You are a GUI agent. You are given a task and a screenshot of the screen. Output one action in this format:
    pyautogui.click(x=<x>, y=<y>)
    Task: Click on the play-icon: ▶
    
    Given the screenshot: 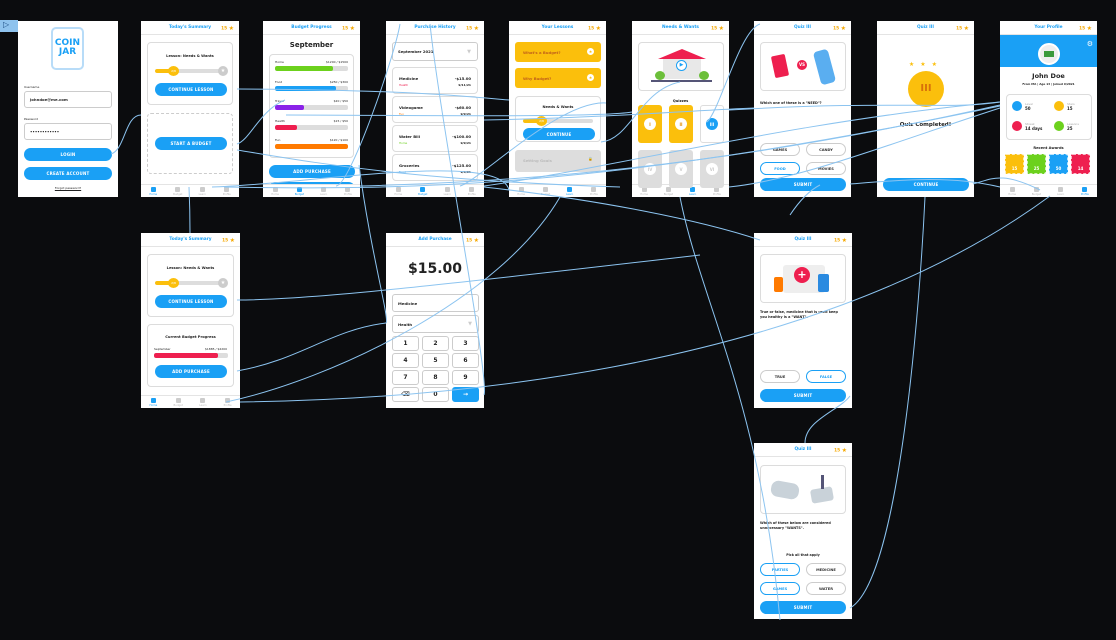 What is the action you would take?
    pyautogui.click(x=681, y=65)
    